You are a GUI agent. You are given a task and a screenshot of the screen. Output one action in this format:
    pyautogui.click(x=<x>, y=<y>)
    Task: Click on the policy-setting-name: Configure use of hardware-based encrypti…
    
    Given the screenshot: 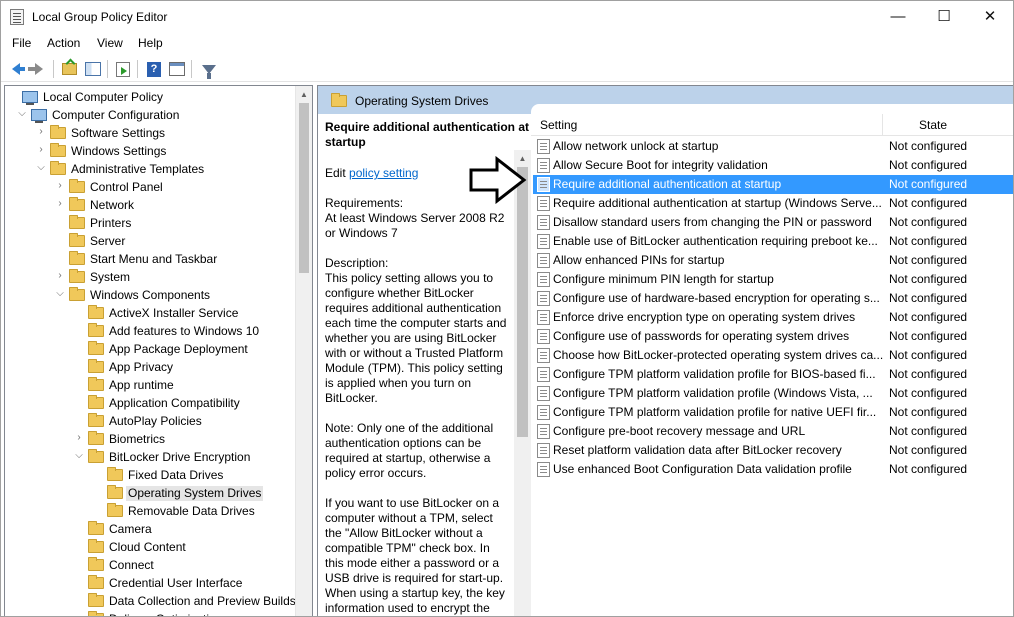 What is the action you would take?
    pyautogui.click(x=716, y=298)
    